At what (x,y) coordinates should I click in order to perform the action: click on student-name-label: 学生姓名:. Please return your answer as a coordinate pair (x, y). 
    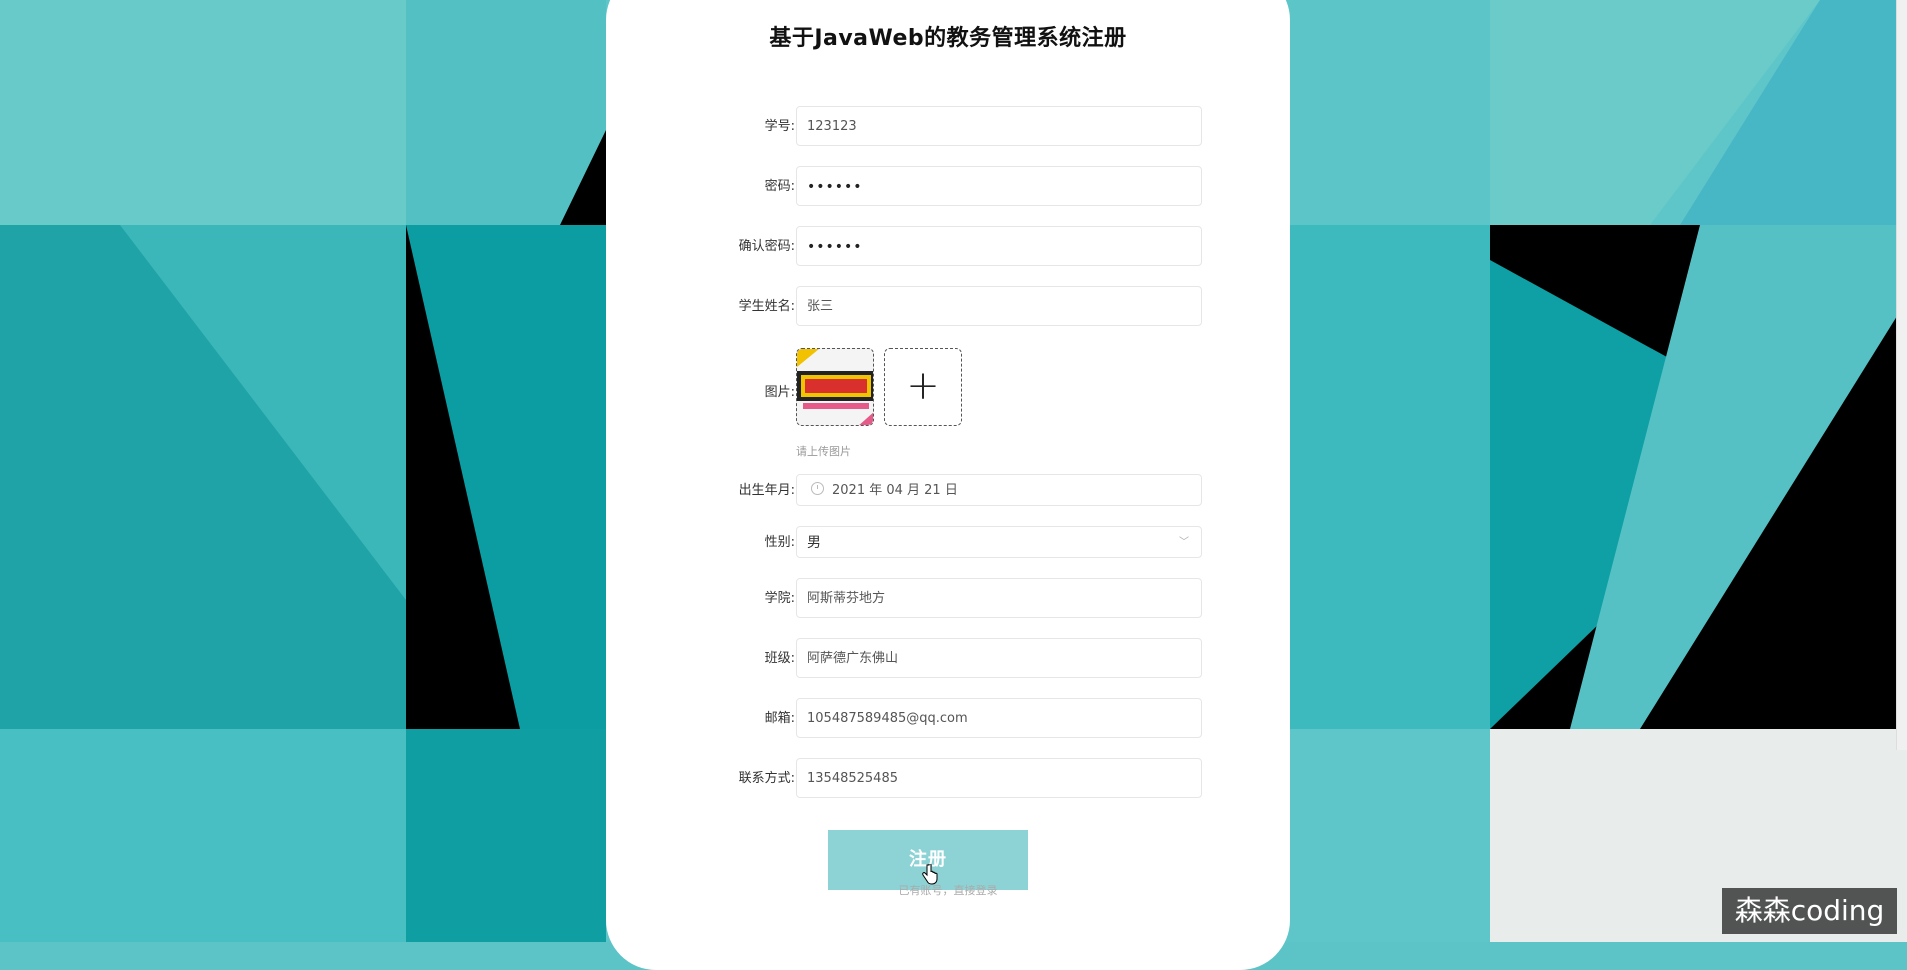
    Looking at the image, I should click on (766, 306).